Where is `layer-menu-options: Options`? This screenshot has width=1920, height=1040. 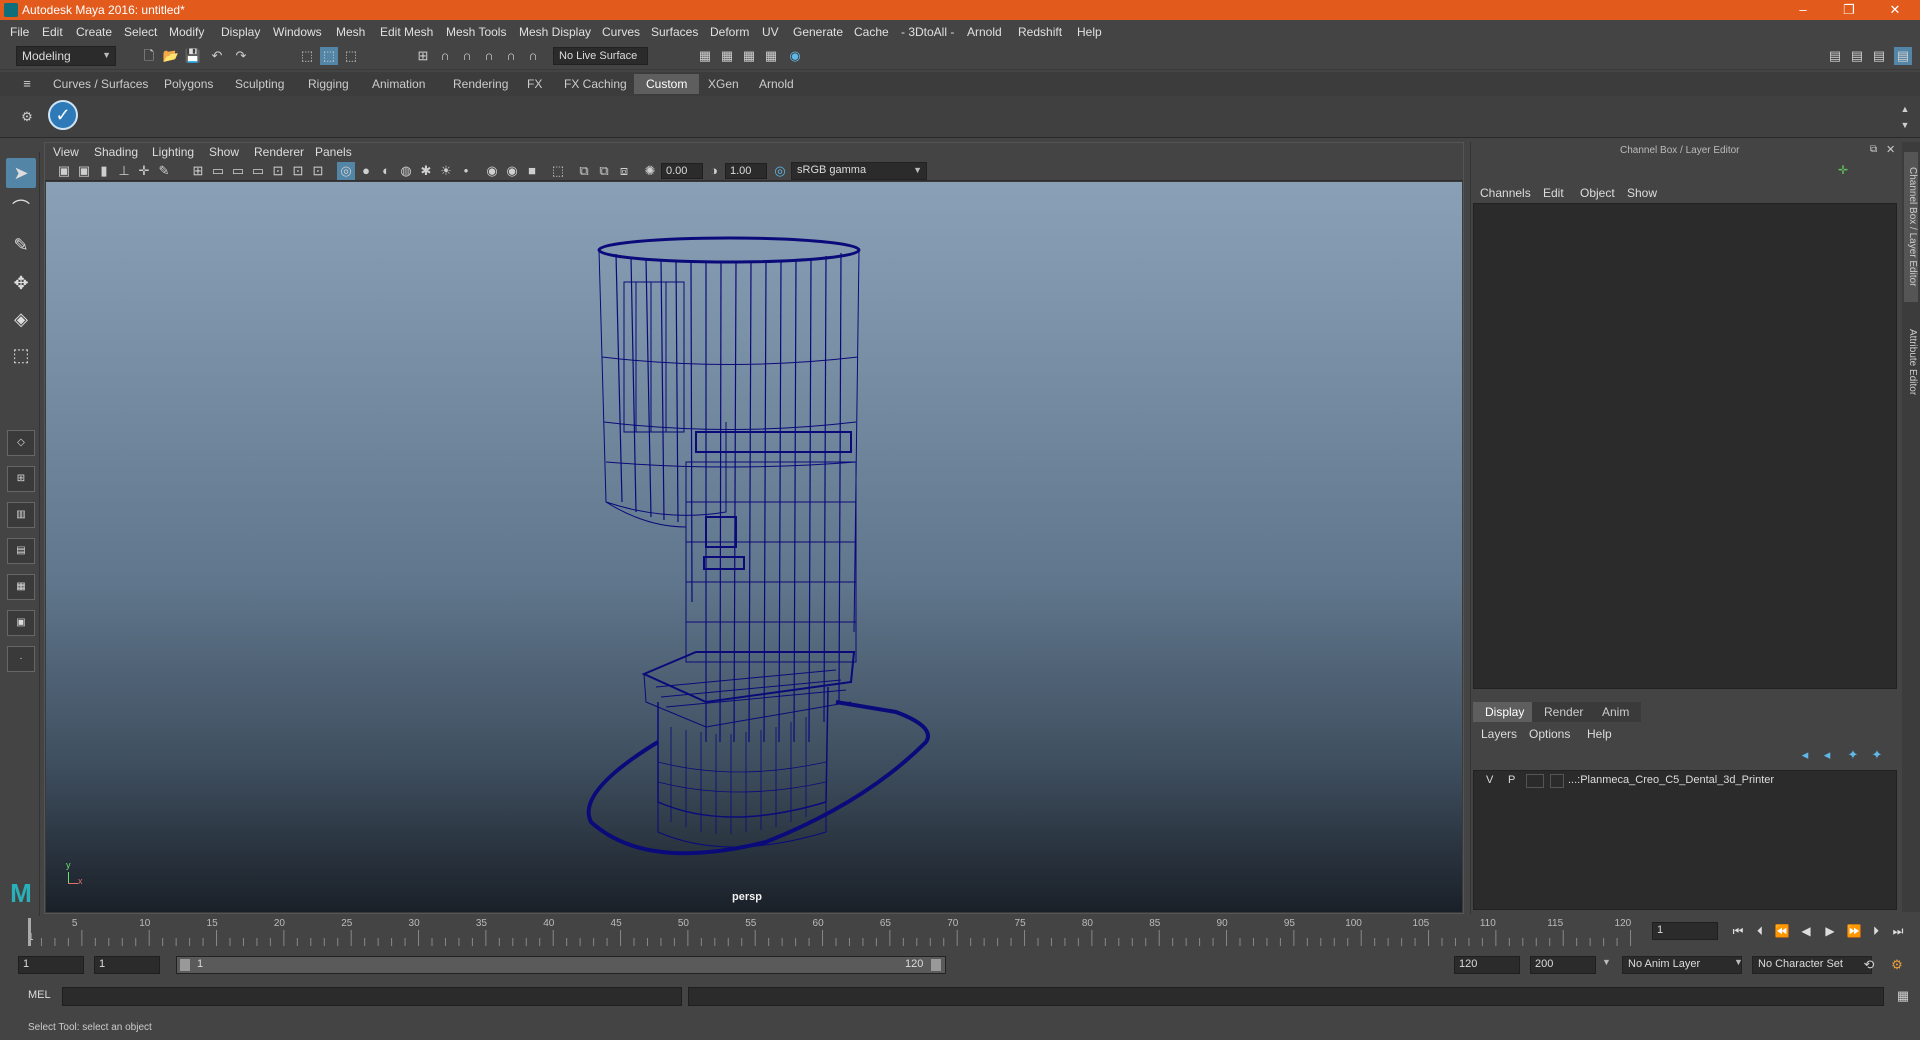 layer-menu-options: Options is located at coordinates (1549, 734).